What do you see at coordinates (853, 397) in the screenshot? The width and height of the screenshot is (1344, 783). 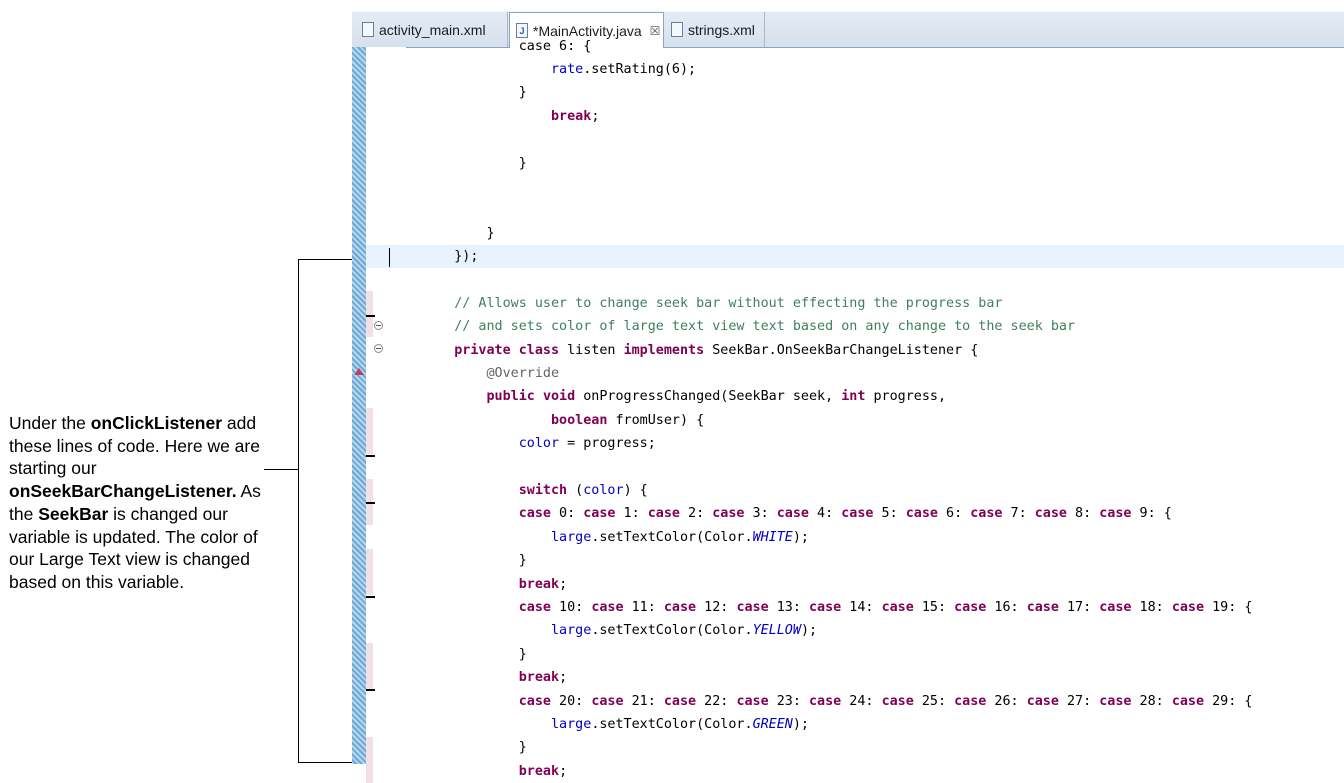 I see `code-token: int` at bounding box center [853, 397].